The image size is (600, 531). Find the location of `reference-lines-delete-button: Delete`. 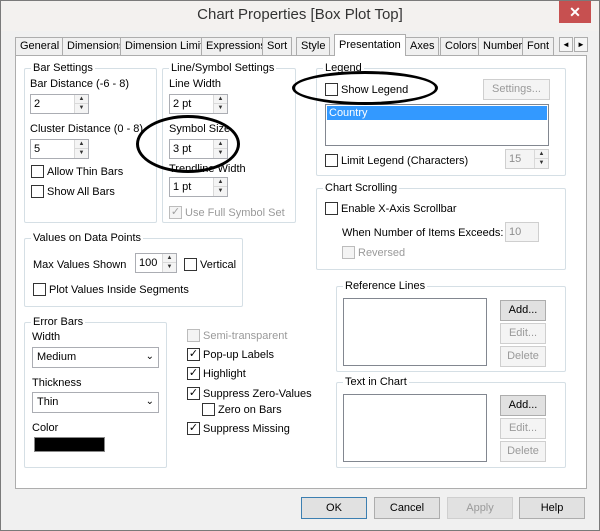

reference-lines-delete-button: Delete is located at coordinates (523, 356).